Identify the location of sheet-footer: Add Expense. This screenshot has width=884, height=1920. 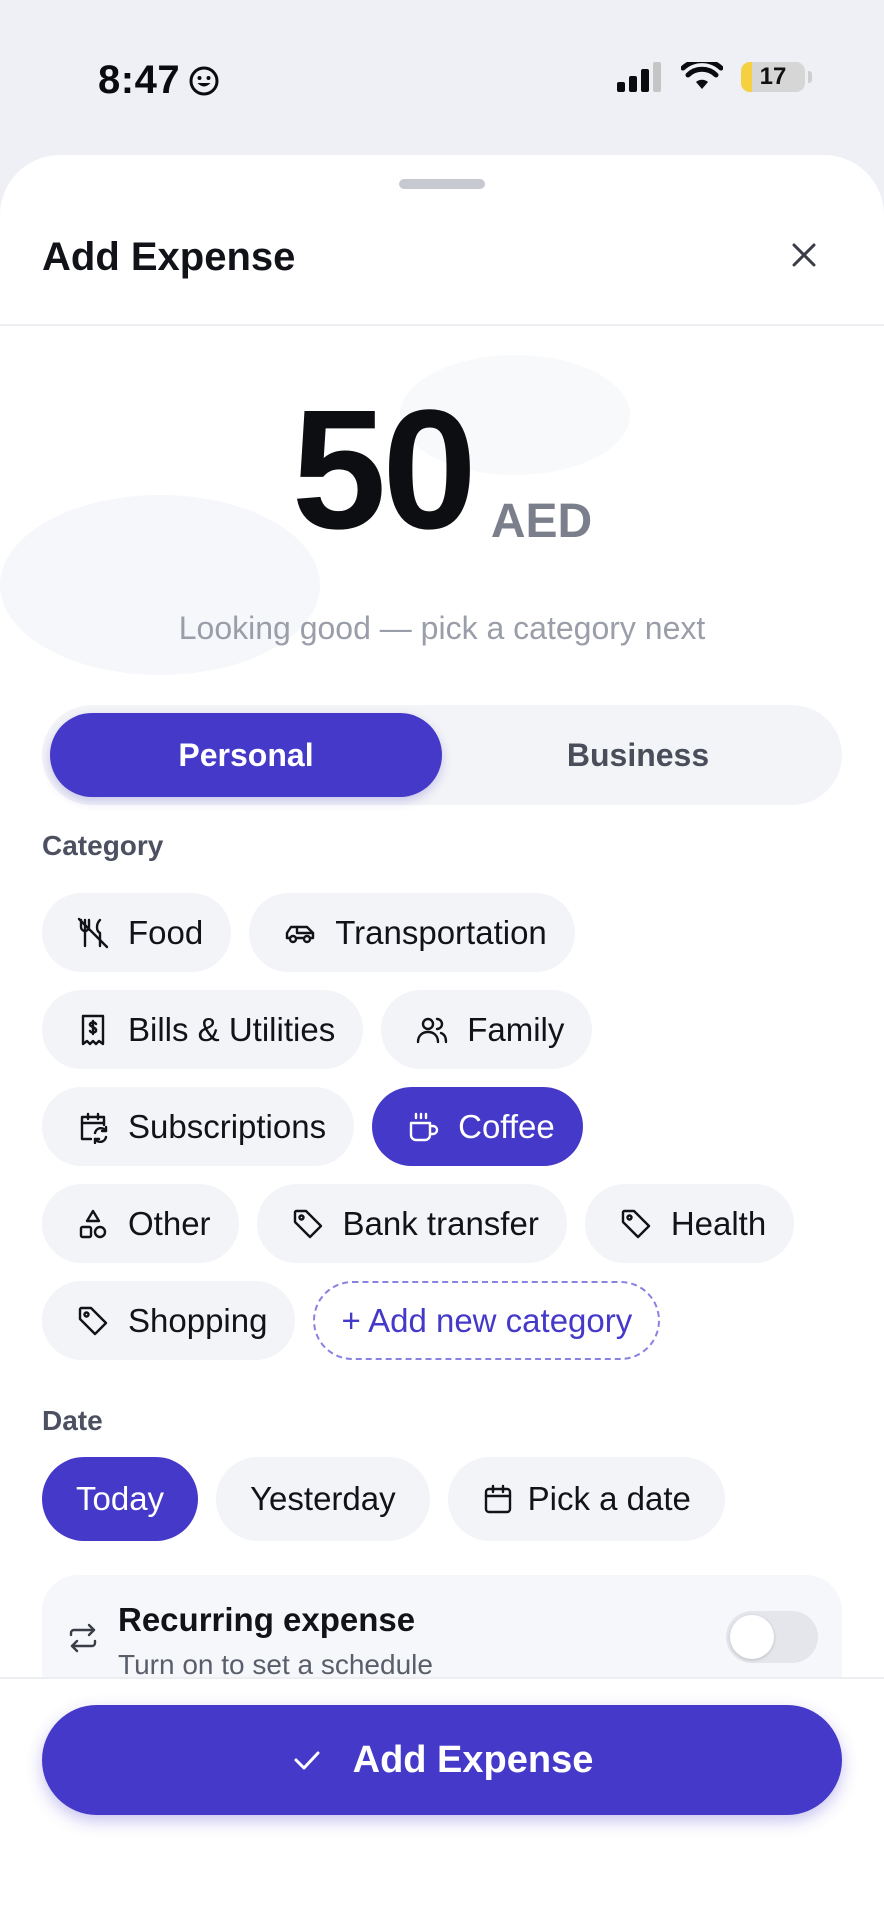
(442, 1798).